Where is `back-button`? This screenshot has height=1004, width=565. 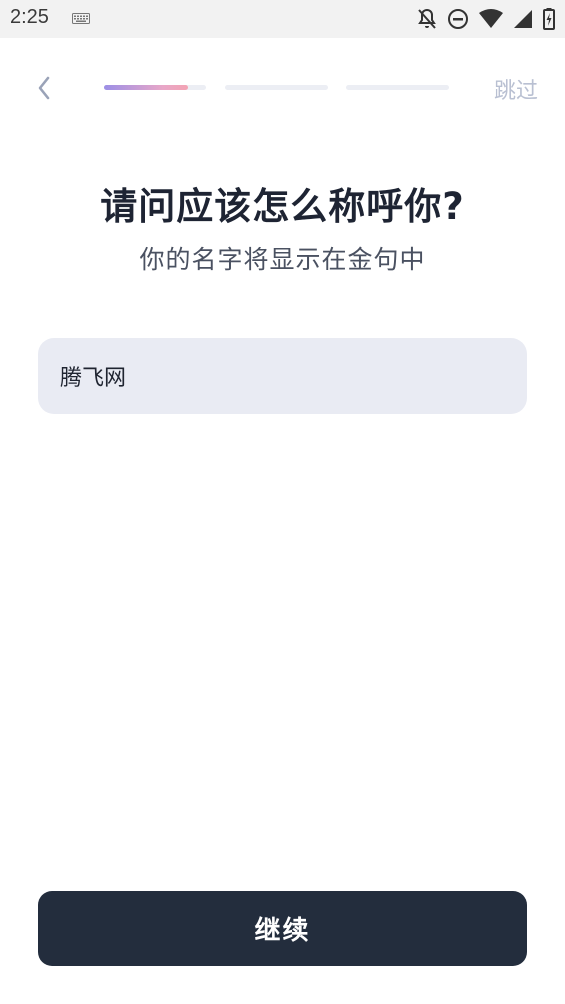 back-button is located at coordinates (44, 88).